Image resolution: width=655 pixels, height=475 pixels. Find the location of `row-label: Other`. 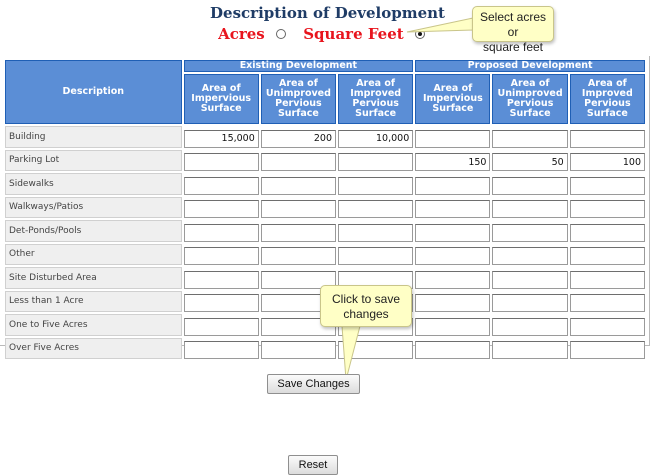

row-label: Other is located at coordinates (93, 254).